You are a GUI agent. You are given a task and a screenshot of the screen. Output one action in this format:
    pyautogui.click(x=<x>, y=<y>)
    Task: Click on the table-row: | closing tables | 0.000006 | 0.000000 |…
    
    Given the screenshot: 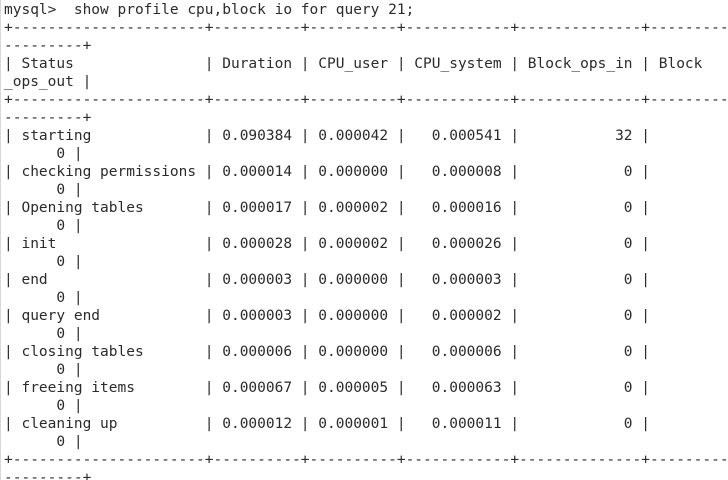 What is the action you would take?
    pyautogui.click(x=327, y=352)
    